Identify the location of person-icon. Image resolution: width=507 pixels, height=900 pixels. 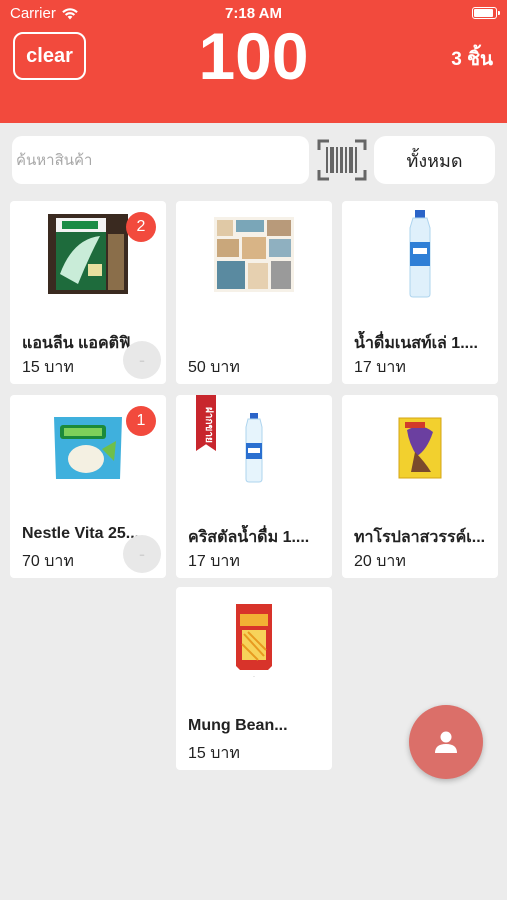
(446, 742).